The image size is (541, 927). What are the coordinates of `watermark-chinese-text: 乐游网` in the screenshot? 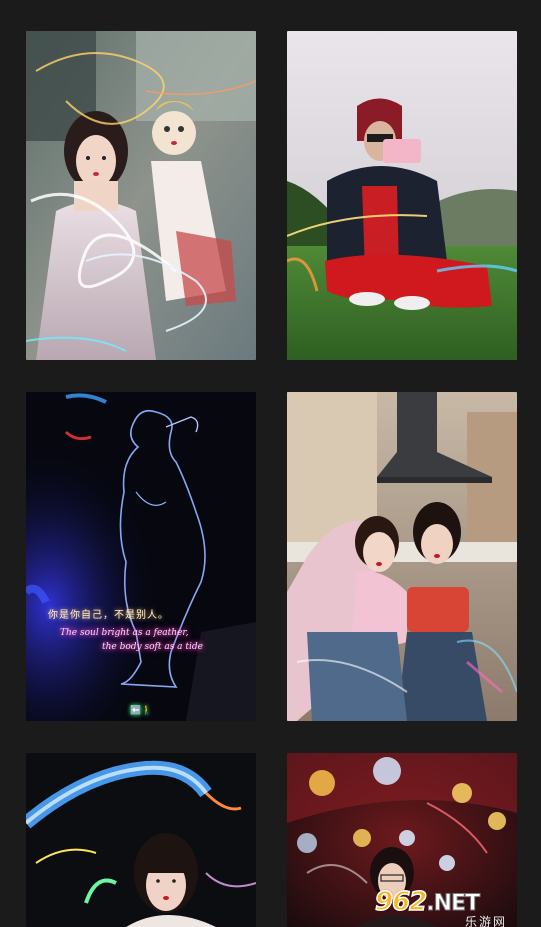 It's located at (485, 921).